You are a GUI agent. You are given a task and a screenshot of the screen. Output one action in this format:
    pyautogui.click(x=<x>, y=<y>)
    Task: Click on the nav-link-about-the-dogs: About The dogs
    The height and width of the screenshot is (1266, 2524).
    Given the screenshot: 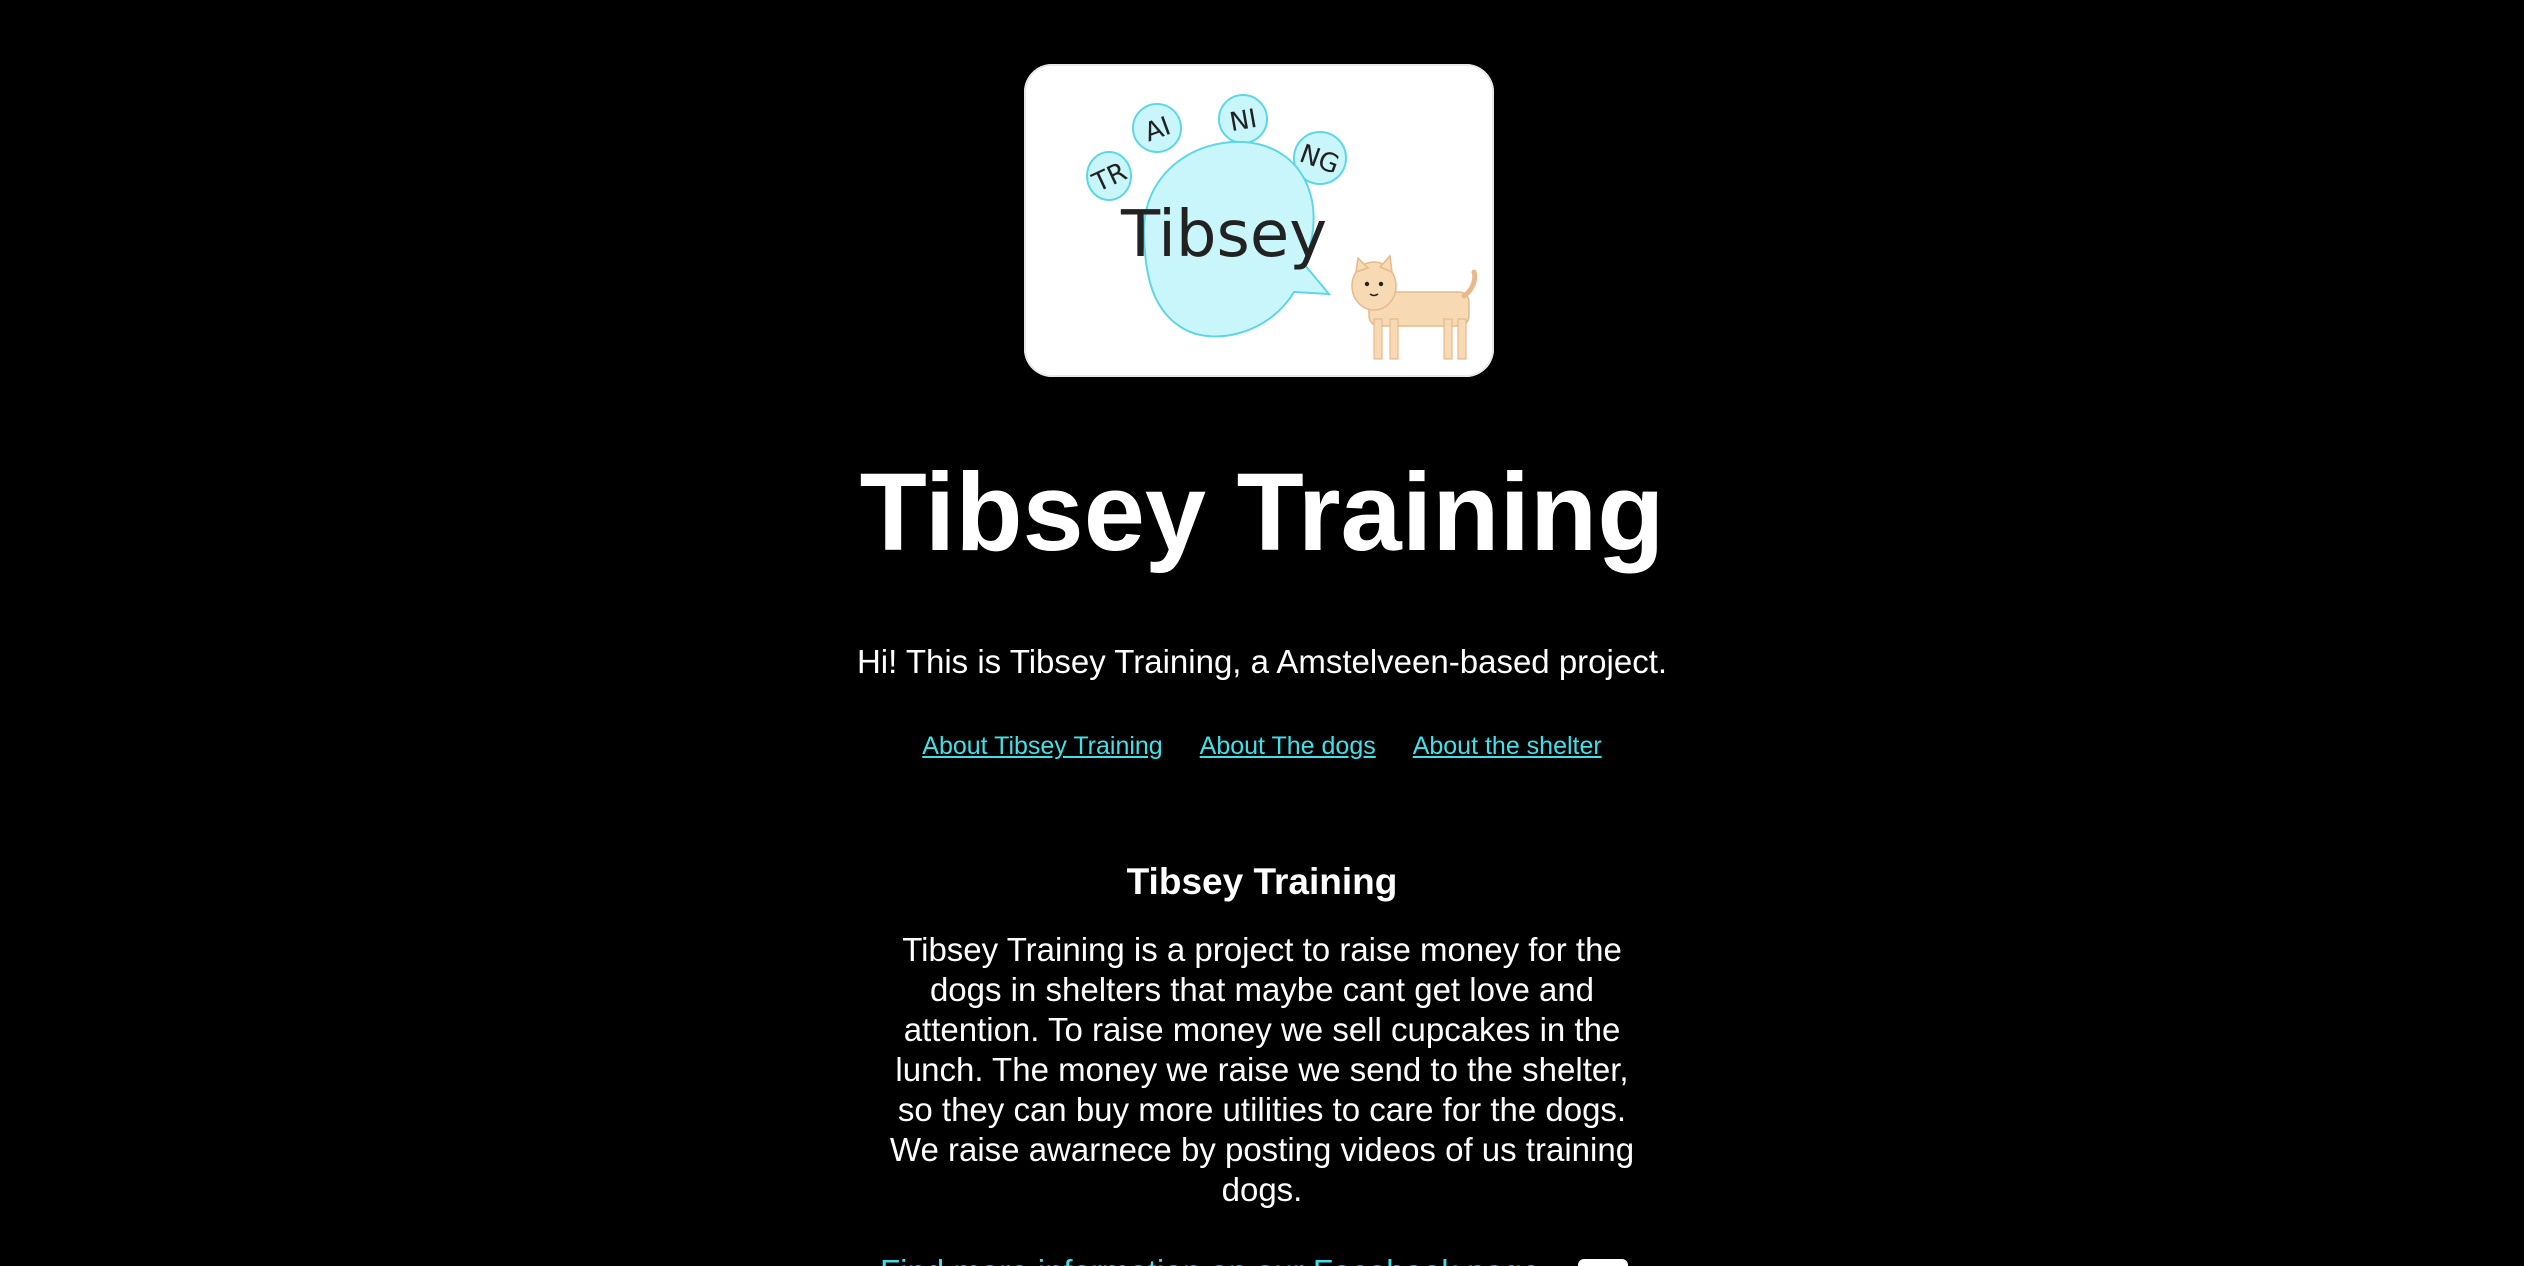 What is the action you would take?
    pyautogui.click(x=1288, y=746)
    